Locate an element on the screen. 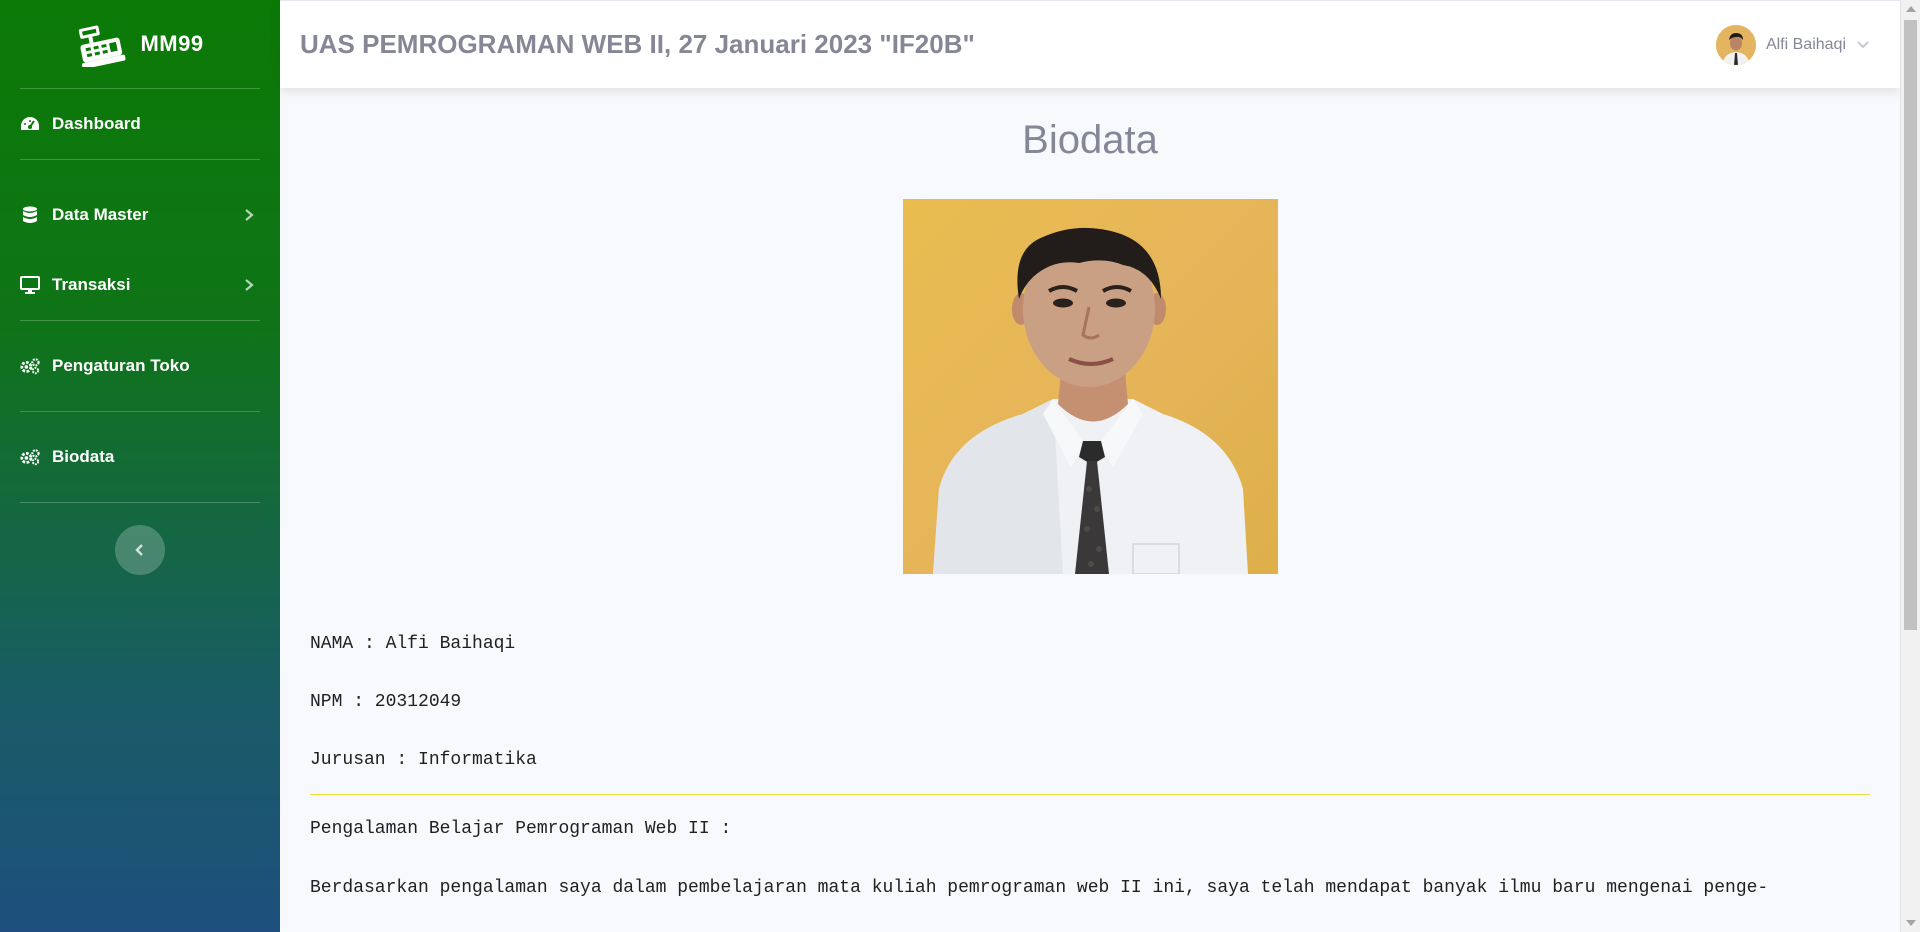 The image size is (1920, 932). tachometer-icon is located at coordinates (30, 124).